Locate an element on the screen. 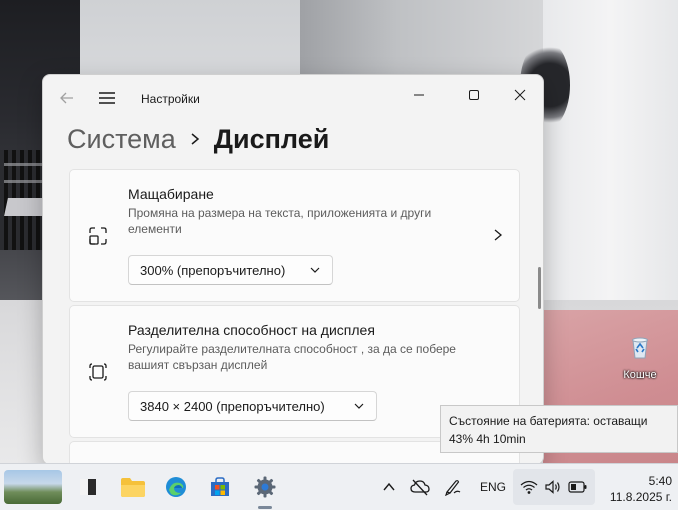 The width and height of the screenshot is (678, 510). wifi-icon is located at coordinates (529, 487).